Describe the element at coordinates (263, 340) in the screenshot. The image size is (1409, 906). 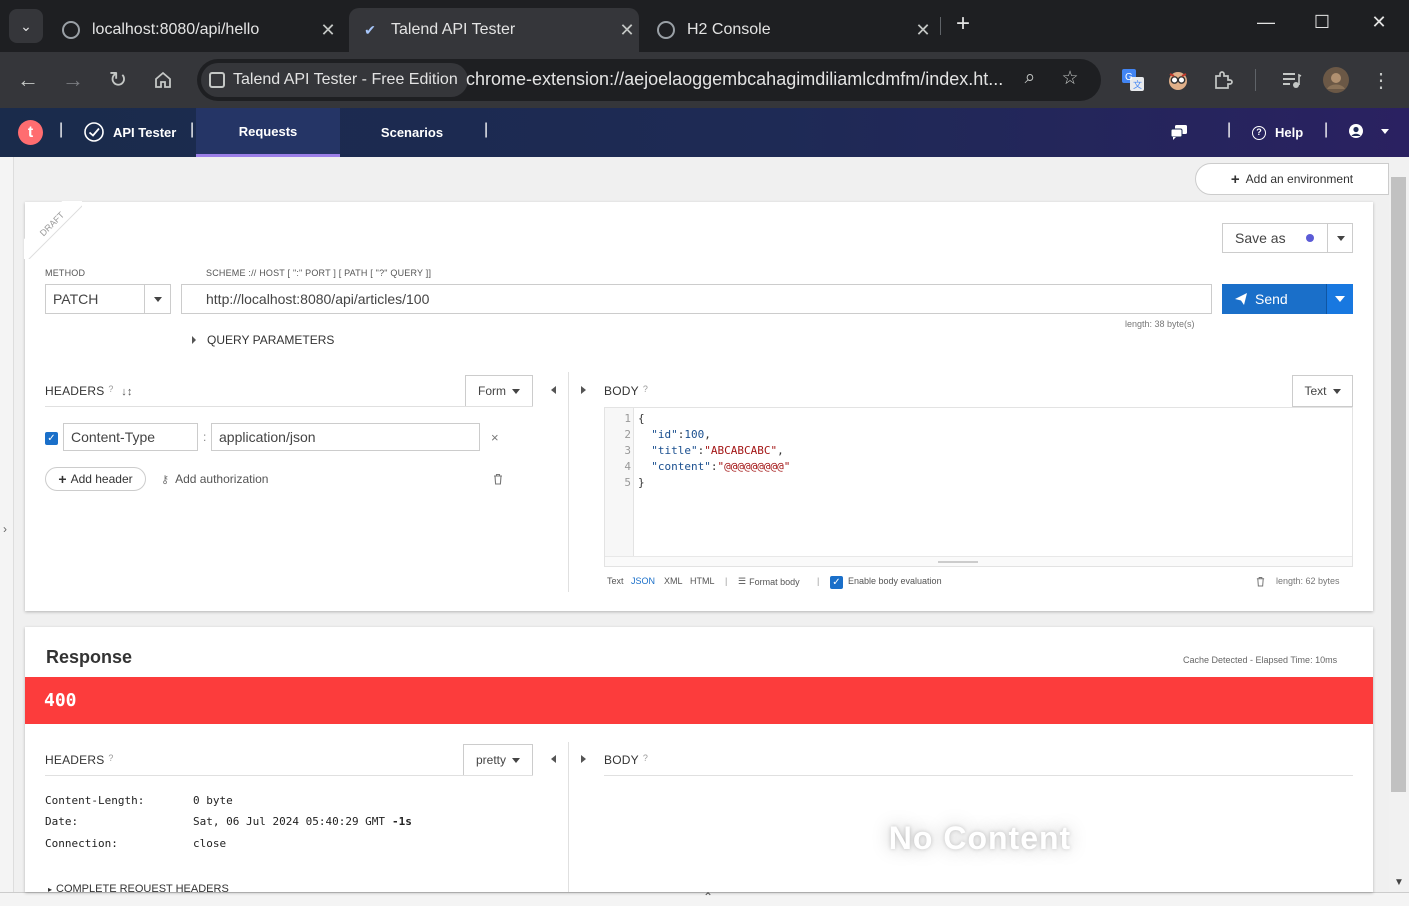
I see `query-parameters-toggle: QUERY PARAMETERS` at that location.